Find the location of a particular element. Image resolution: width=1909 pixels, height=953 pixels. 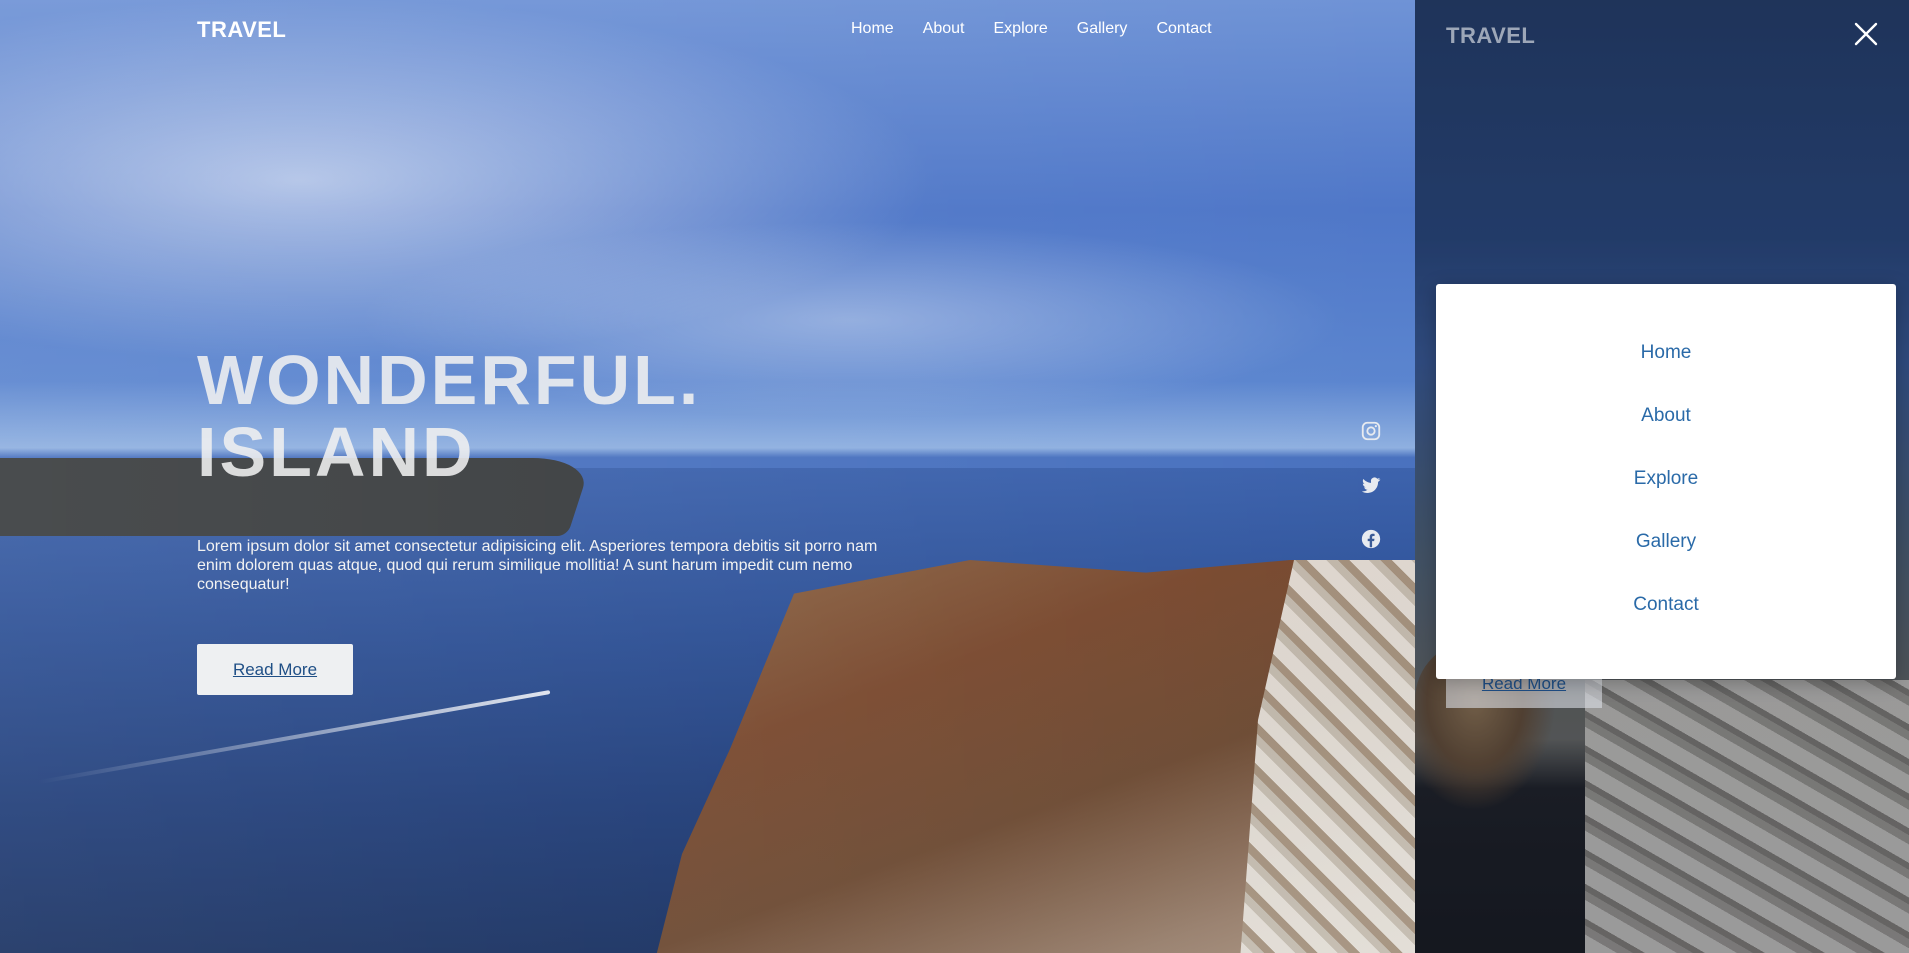

menu-item-home: Home is located at coordinates (1666, 373).